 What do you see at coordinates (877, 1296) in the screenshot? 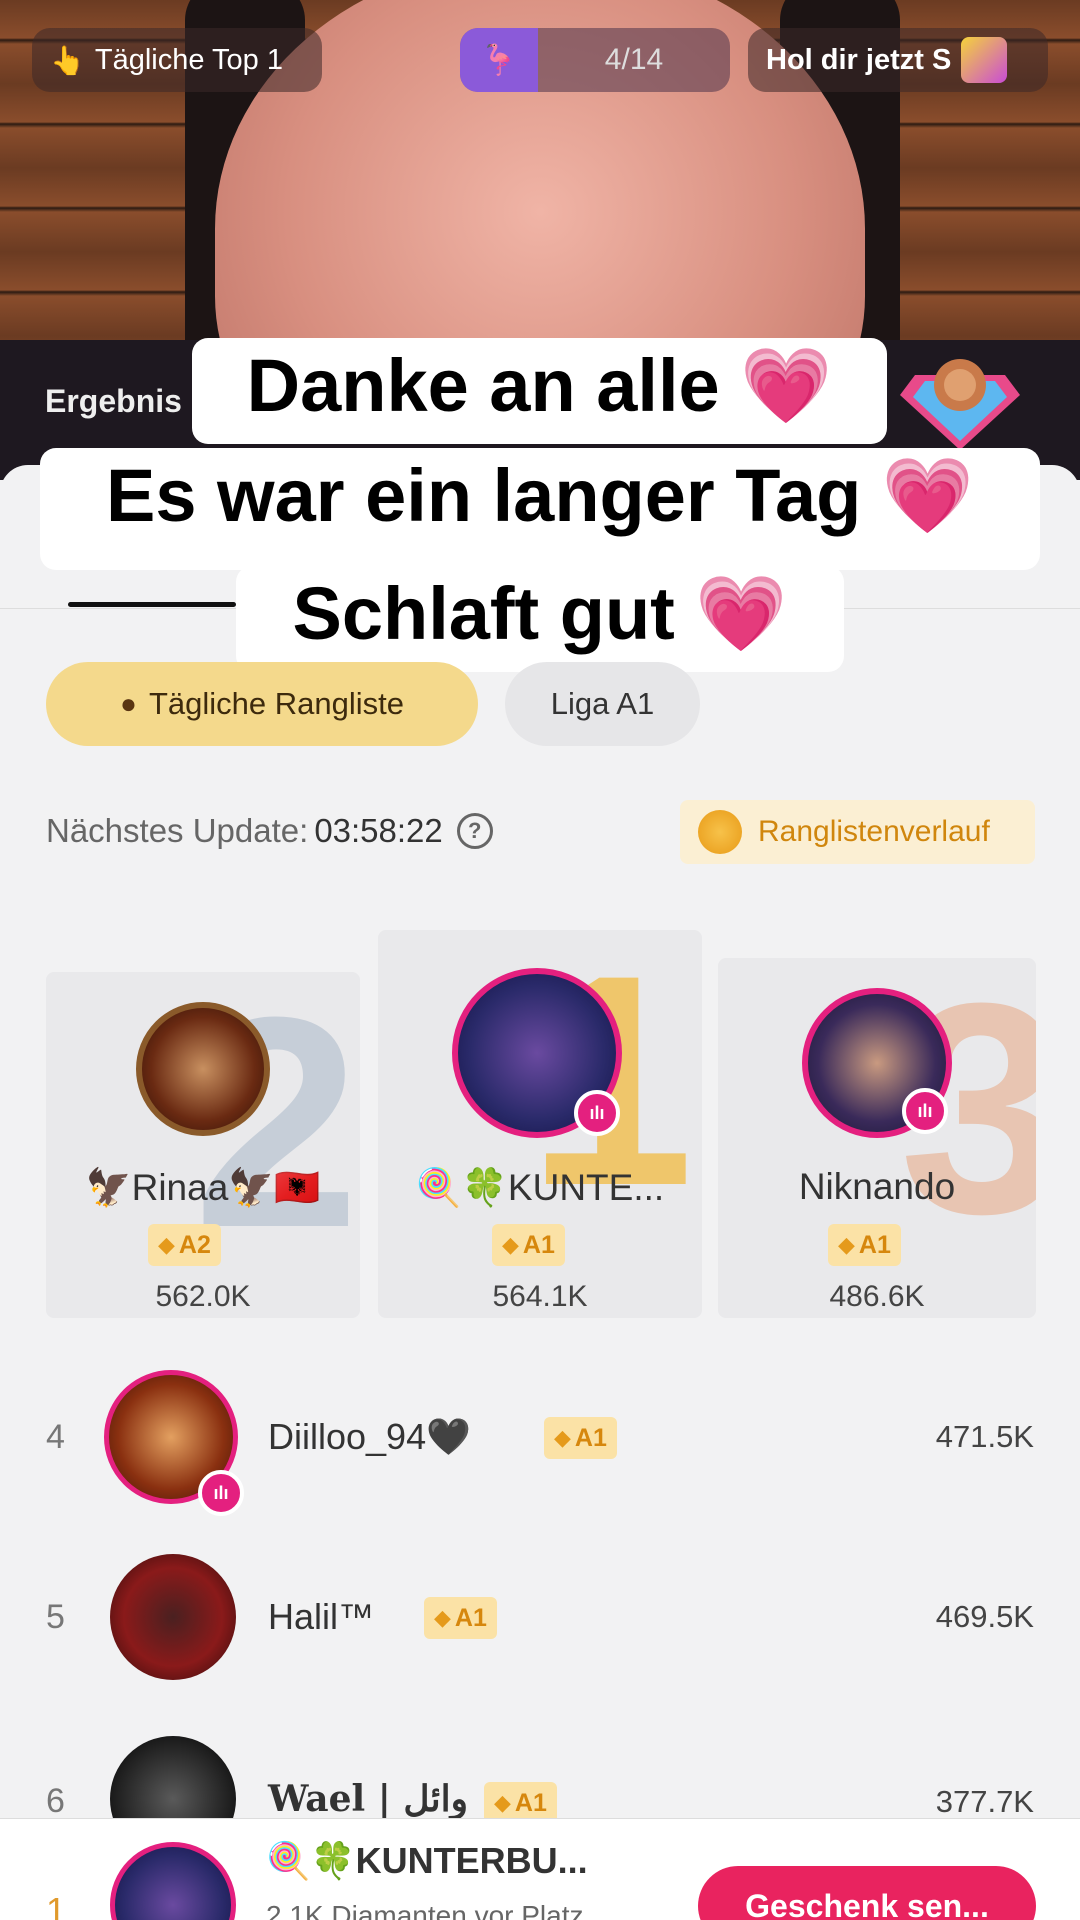
I see `podium-score: 486.6K` at bounding box center [877, 1296].